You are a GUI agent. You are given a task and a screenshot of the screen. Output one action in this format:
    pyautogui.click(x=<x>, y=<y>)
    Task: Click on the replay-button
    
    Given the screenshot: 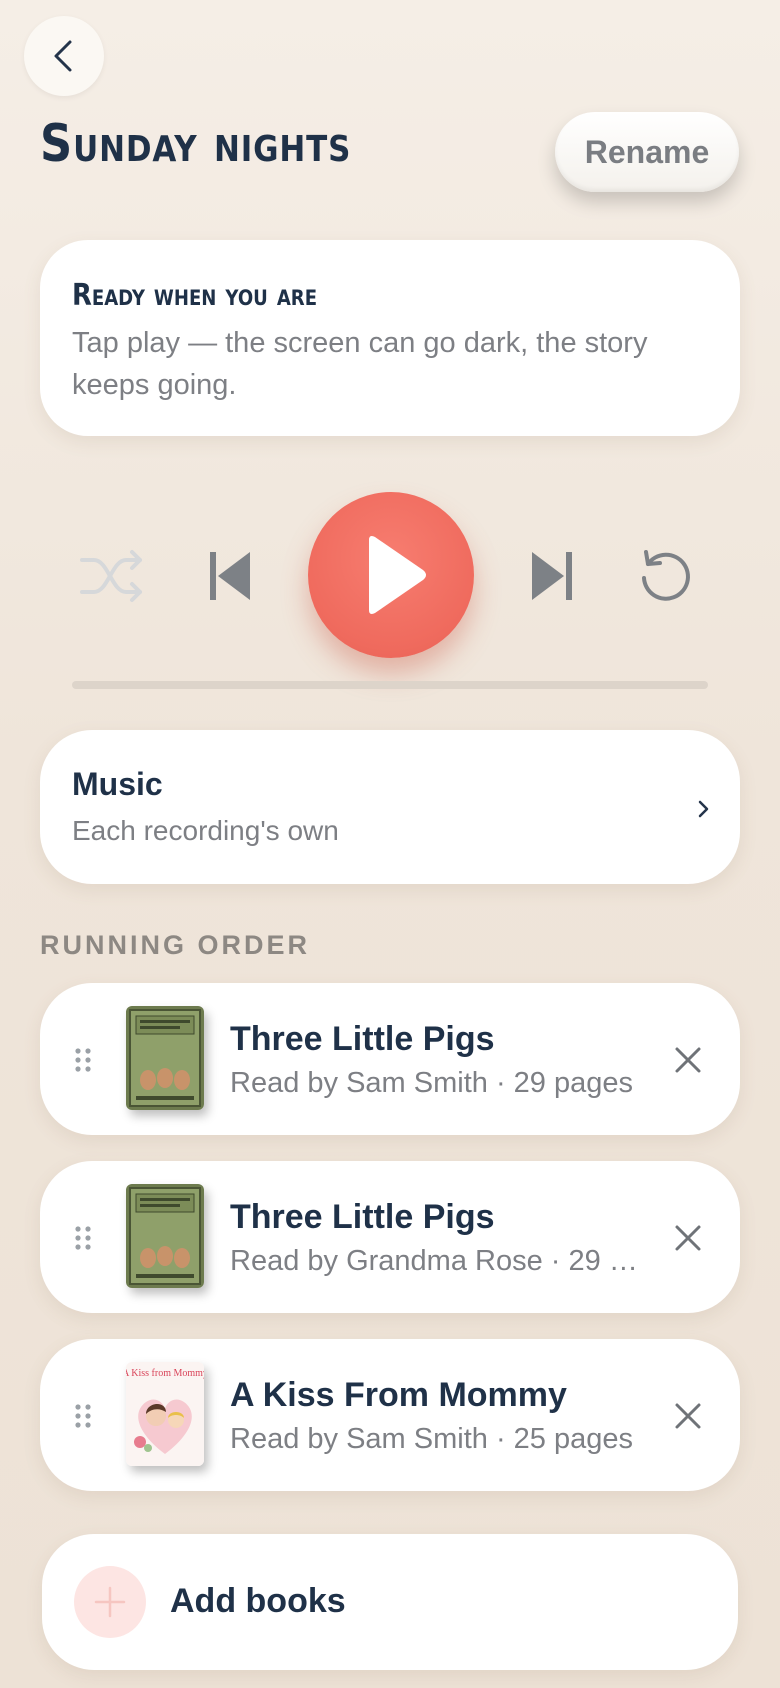 What is the action you would take?
    pyautogui.click(x=666, y=576)
    